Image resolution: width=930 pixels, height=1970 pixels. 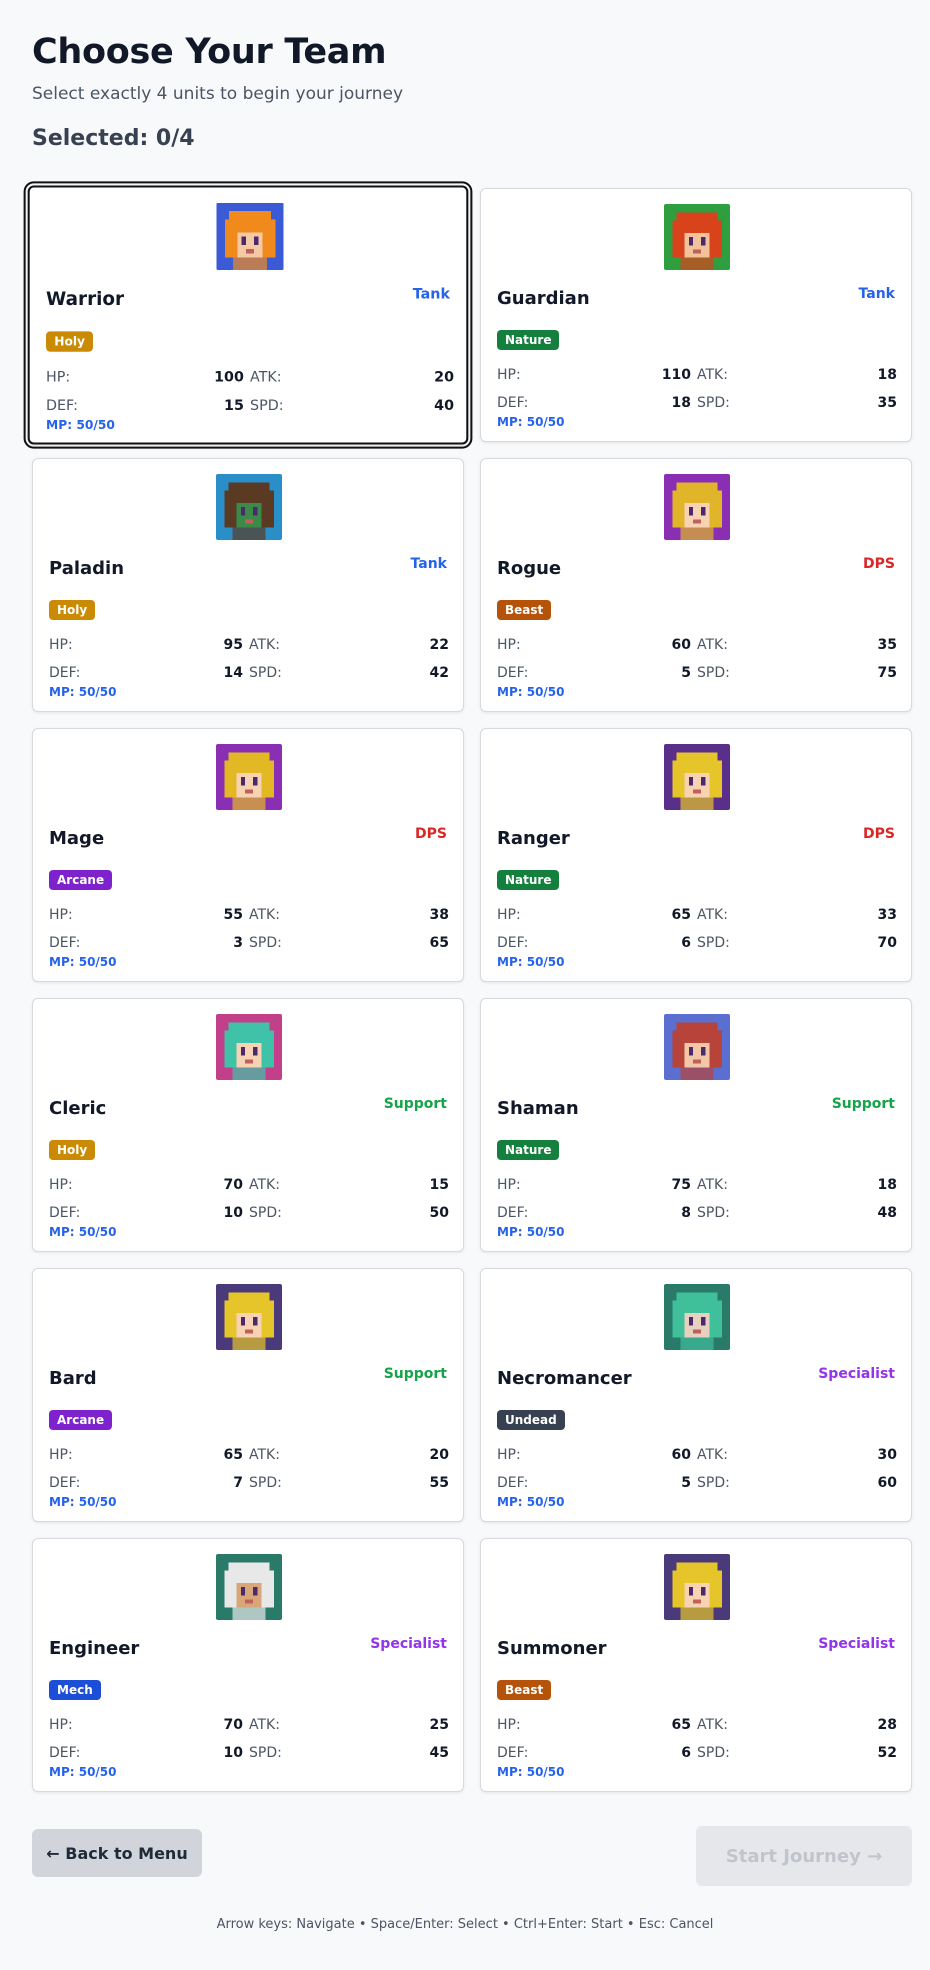 I want to click on necromancer-portrait, so click(x=697, y=1317).